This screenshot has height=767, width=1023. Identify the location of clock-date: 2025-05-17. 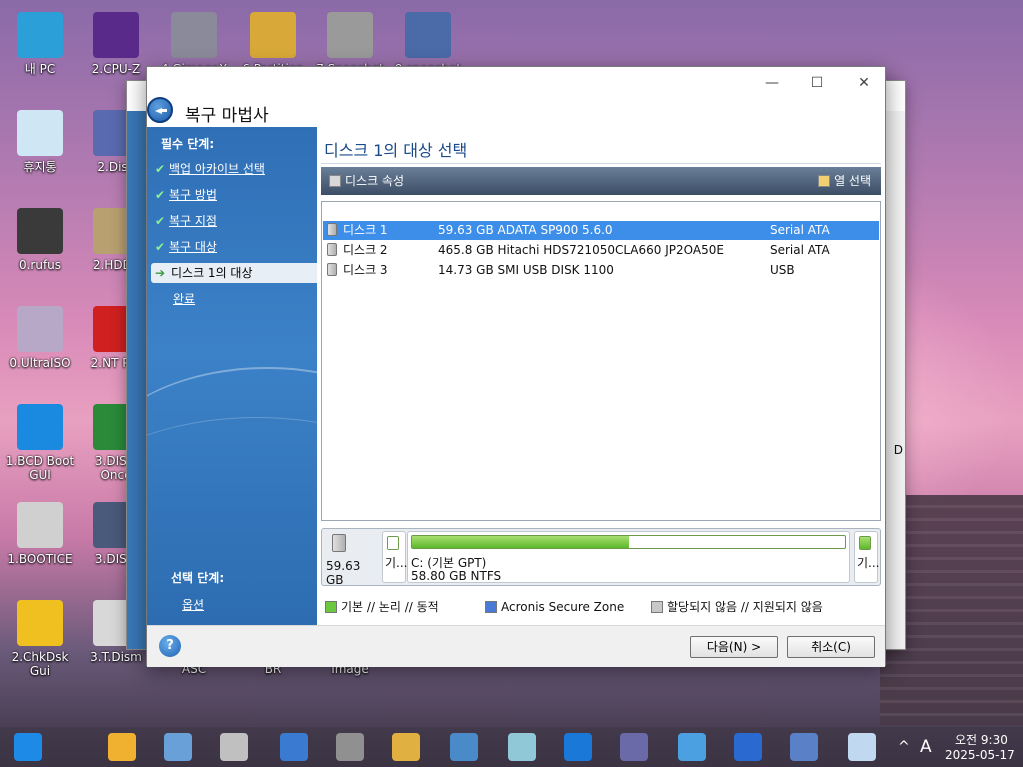
(980, 755).